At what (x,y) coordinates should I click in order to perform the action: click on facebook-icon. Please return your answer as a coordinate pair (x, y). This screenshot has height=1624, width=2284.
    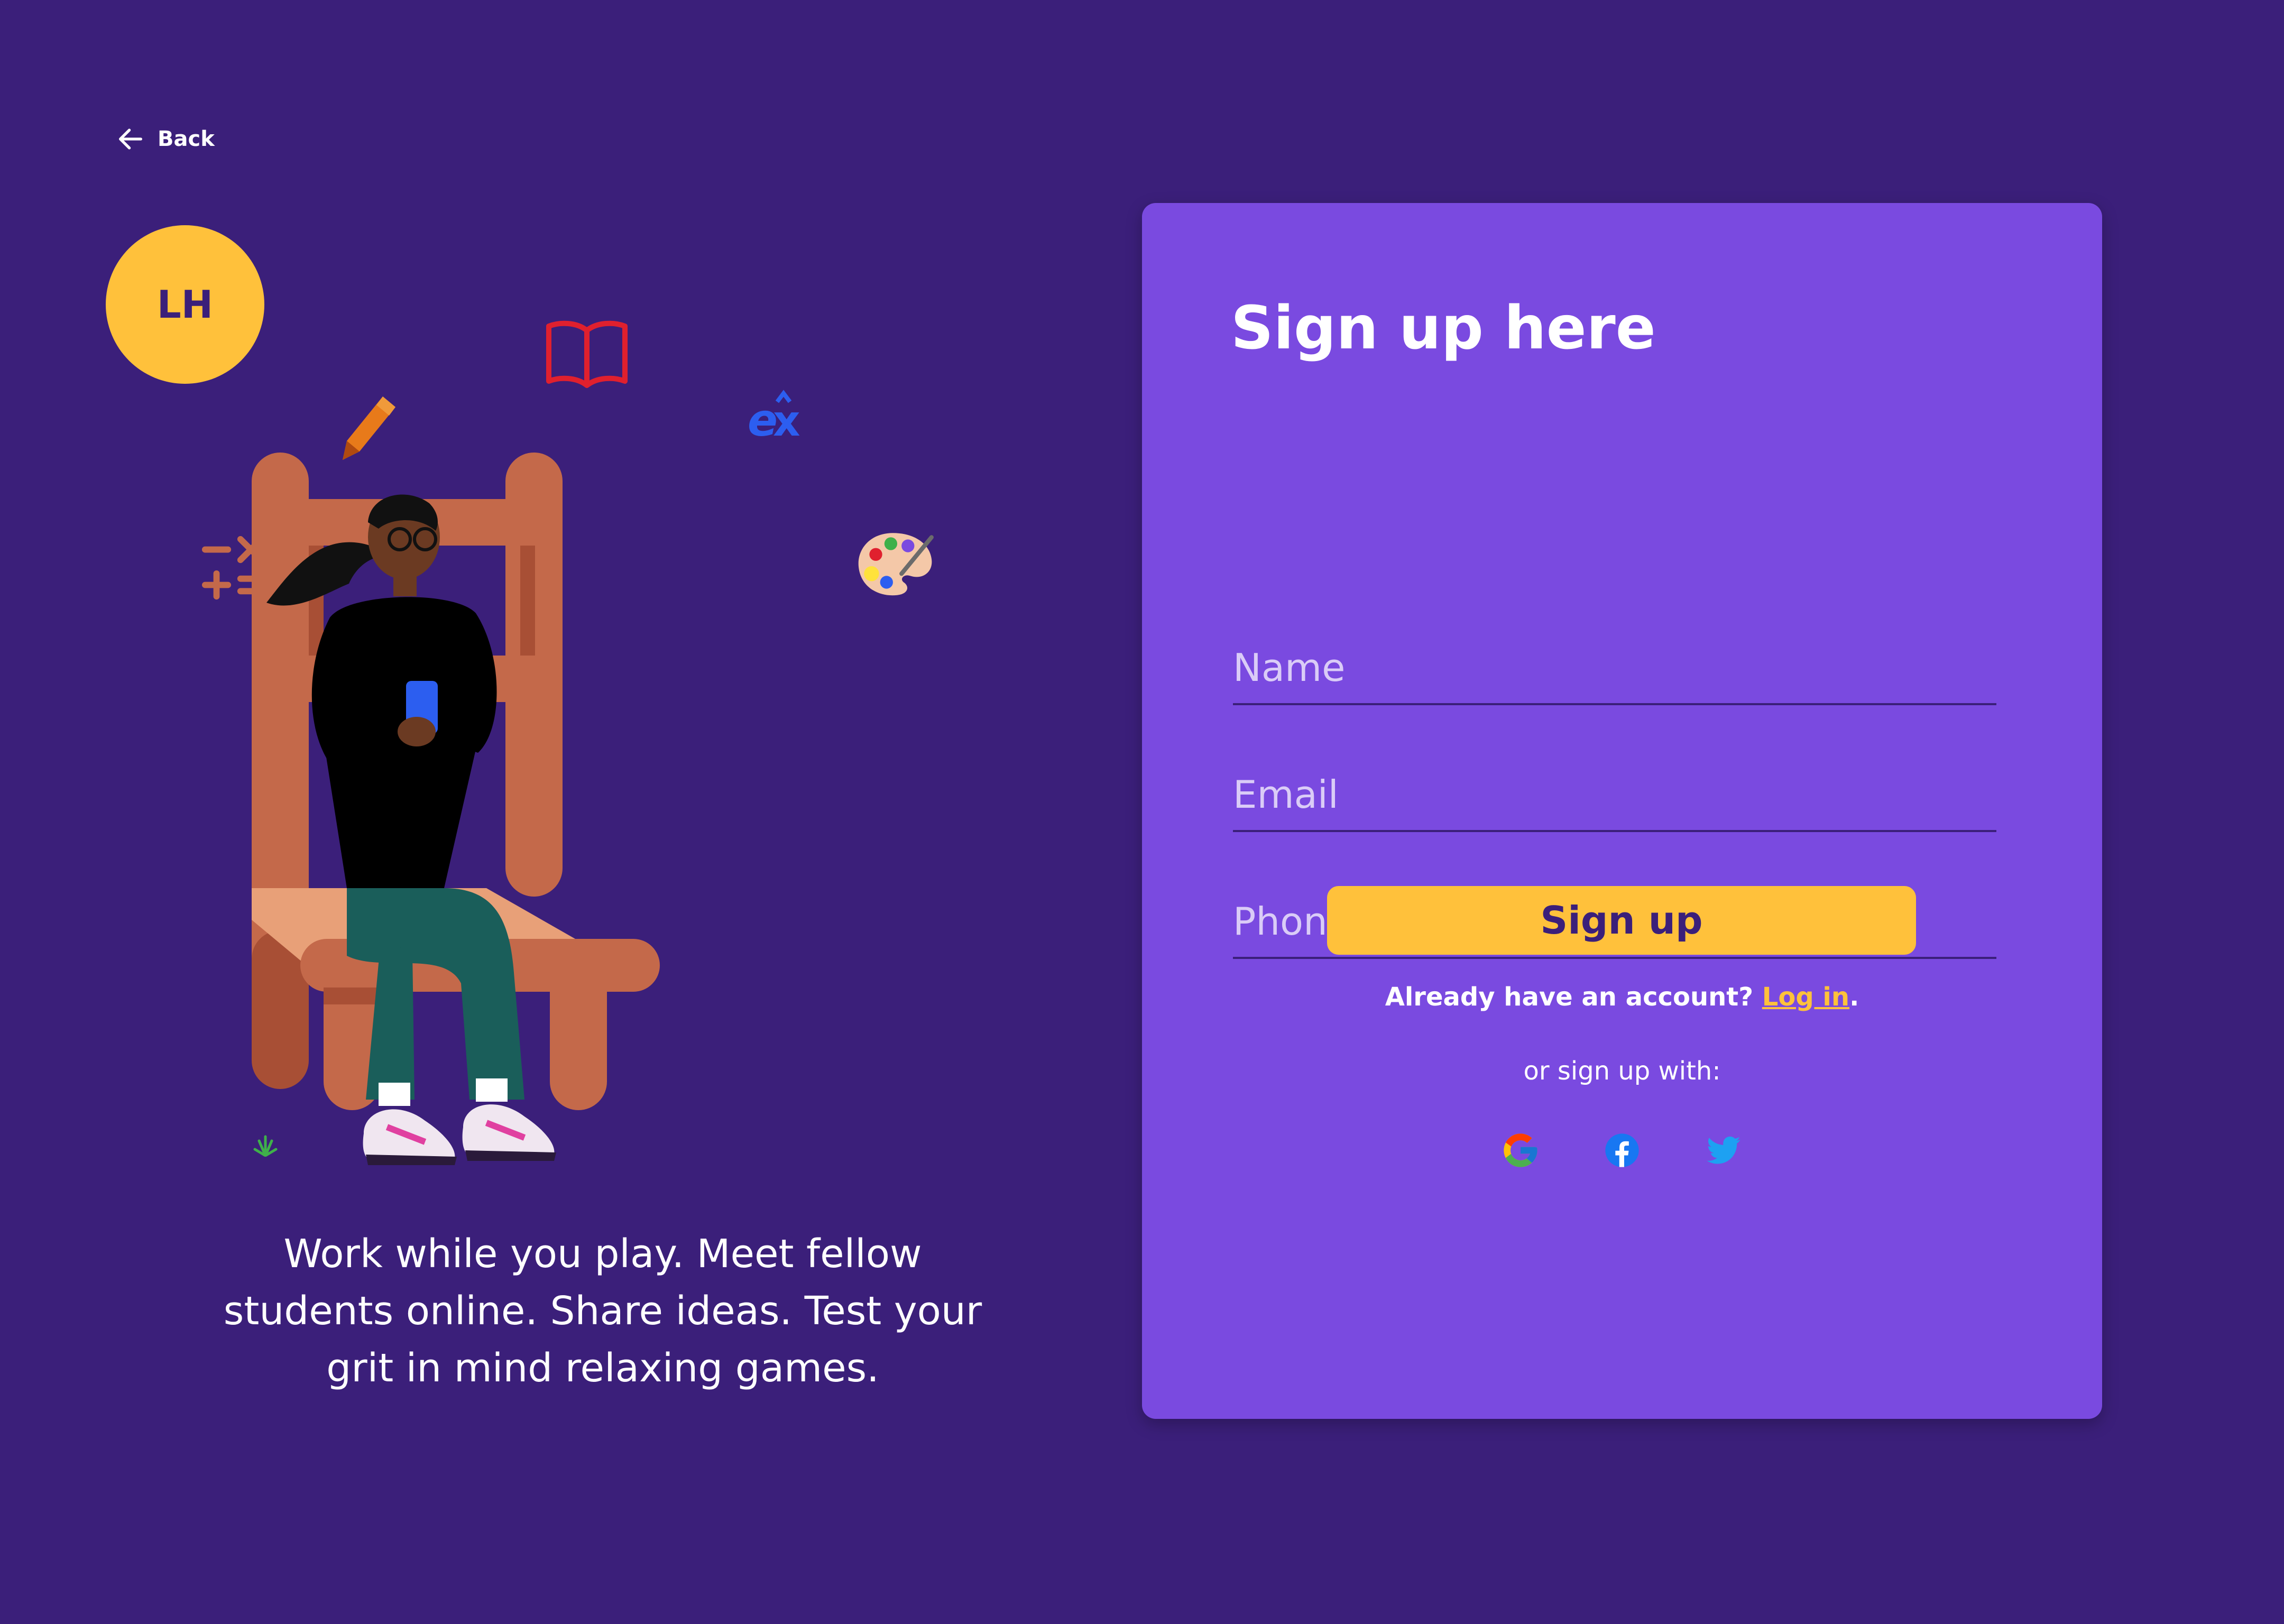
    Looking at the image, I should click on (1622, 1150).